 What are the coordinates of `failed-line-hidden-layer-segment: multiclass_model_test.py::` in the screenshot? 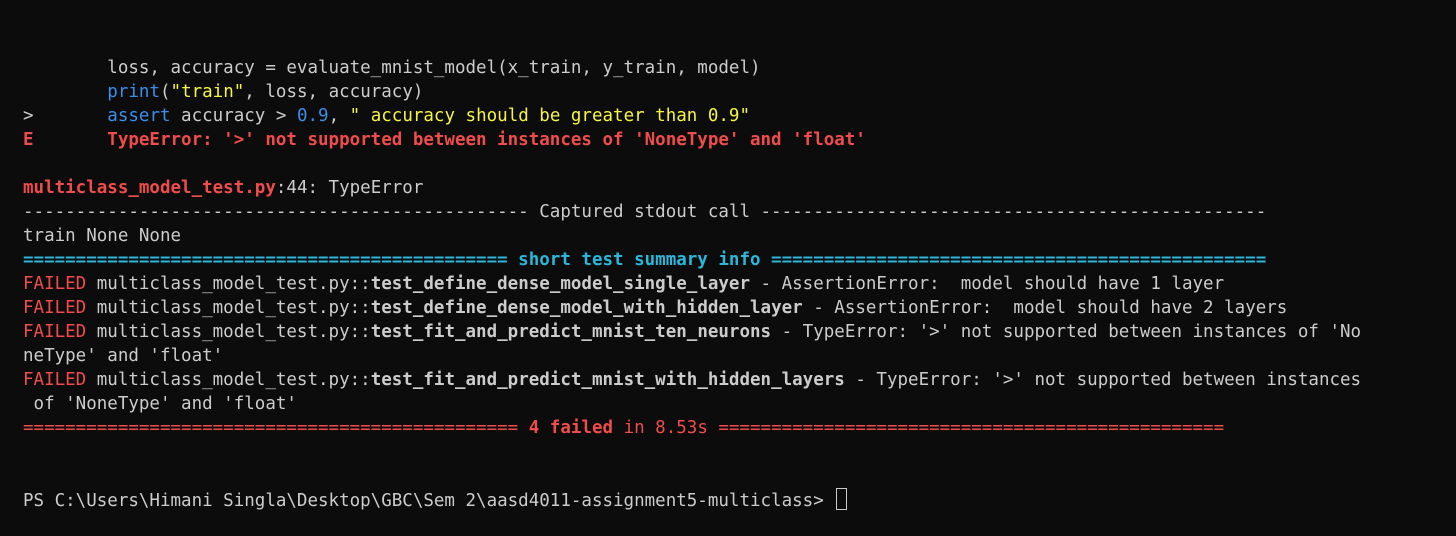 It's located at (228, 308).